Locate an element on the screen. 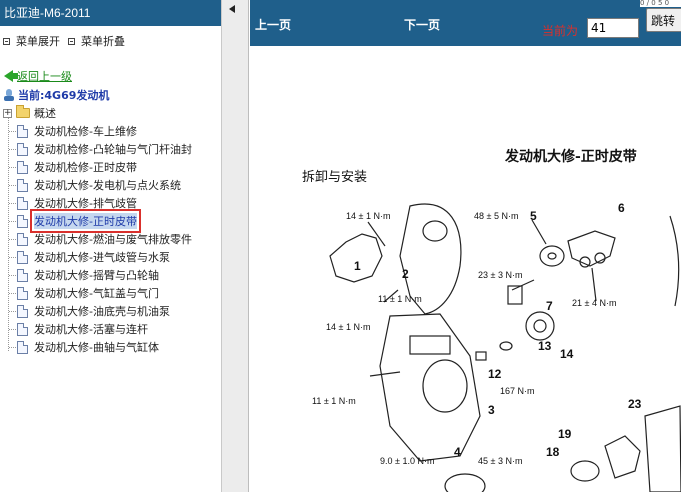 Image resolution: width=681 pixels, height=492 pixels. document-title: 发动机大修-正时皮带 is located at coordinates (571, 157).